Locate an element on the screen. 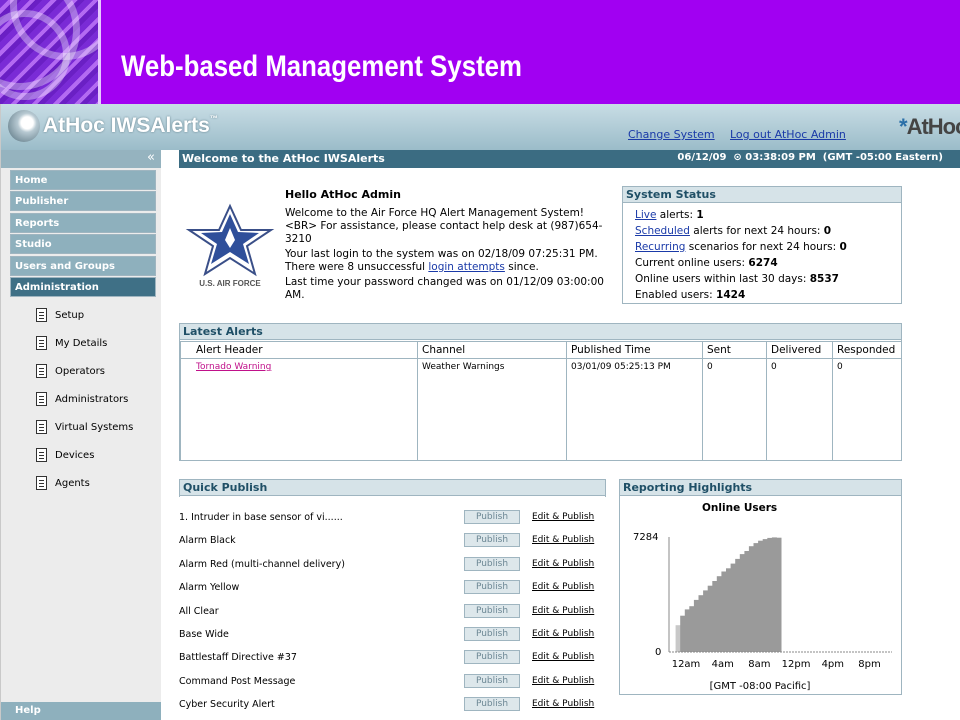 Image resolution: width=960 pixels, height=720 pixels. cell-sent: 0 is located at coordinates (734, 409).